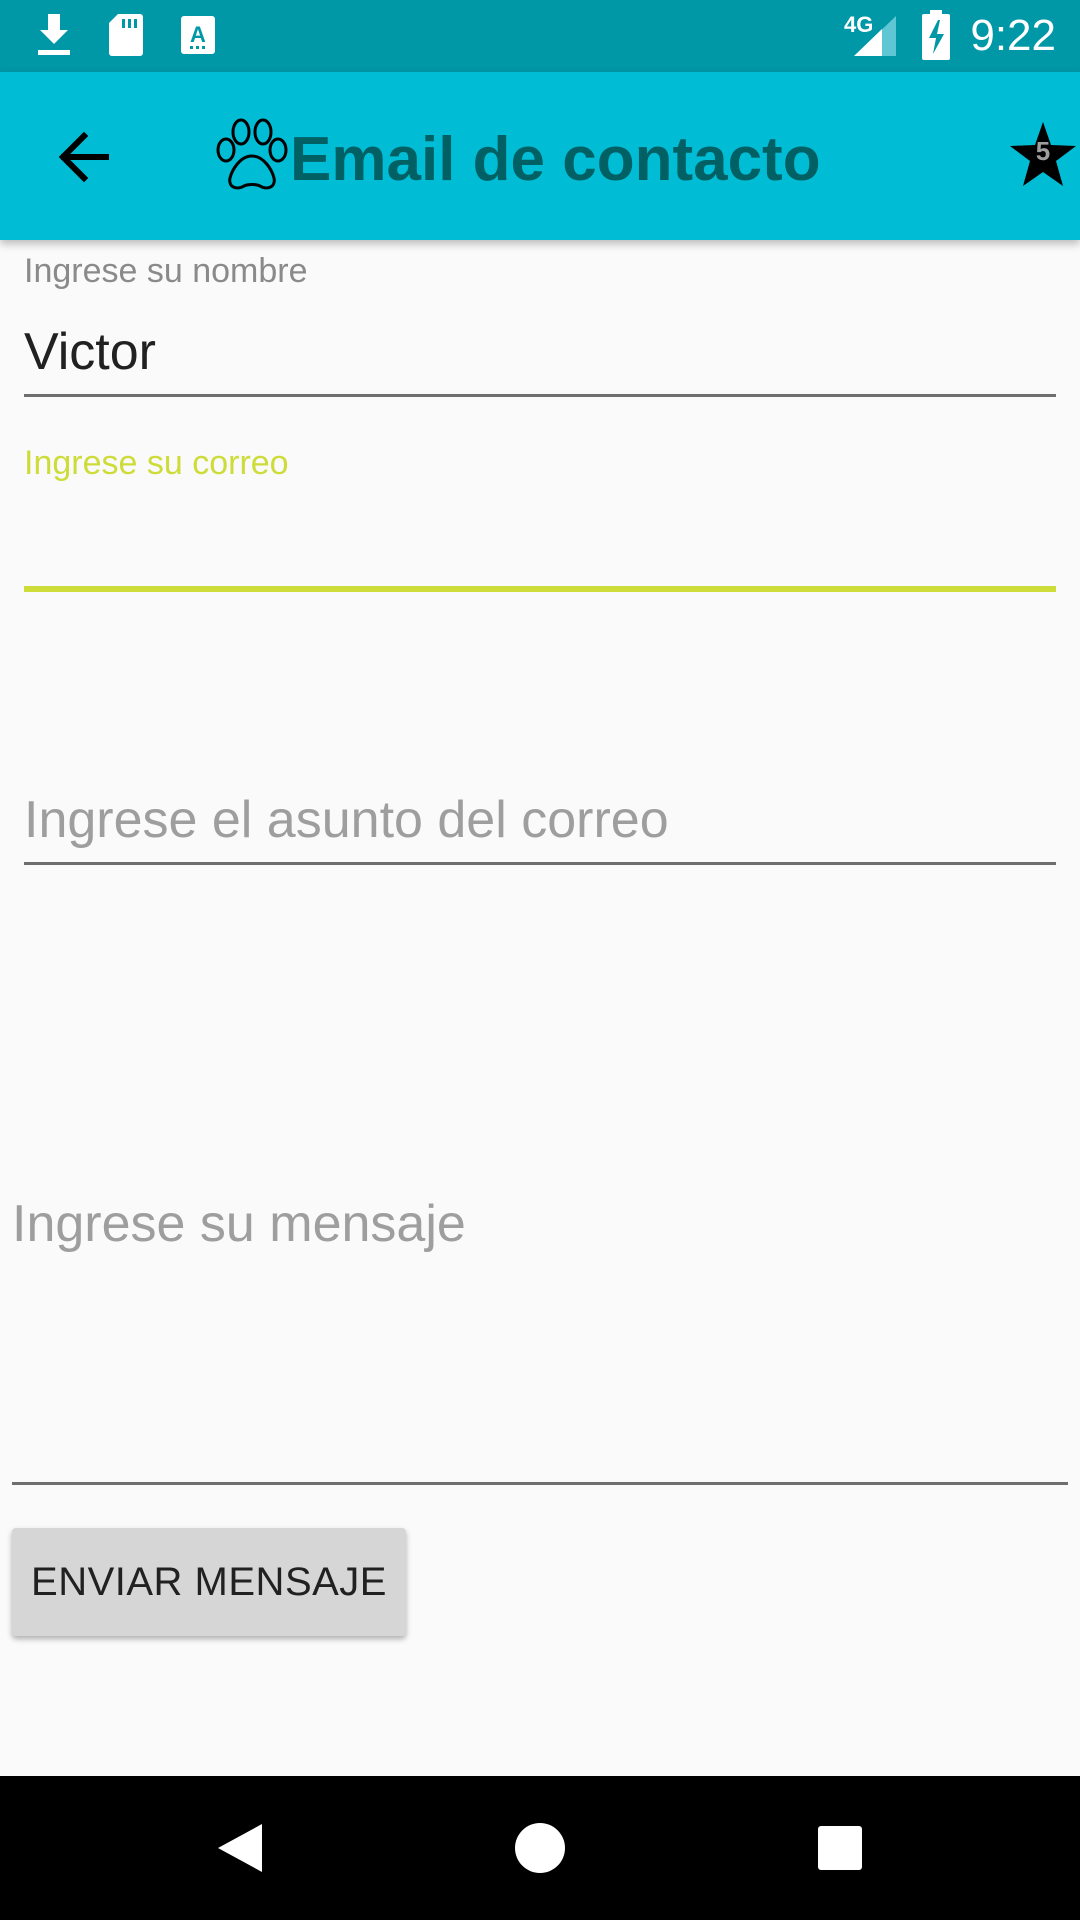 This screenshot has height=1920, width=1080. Describe the element at coordinates (555, 159) in the screenshot. I see `page-title: Email de contacto` at that location.